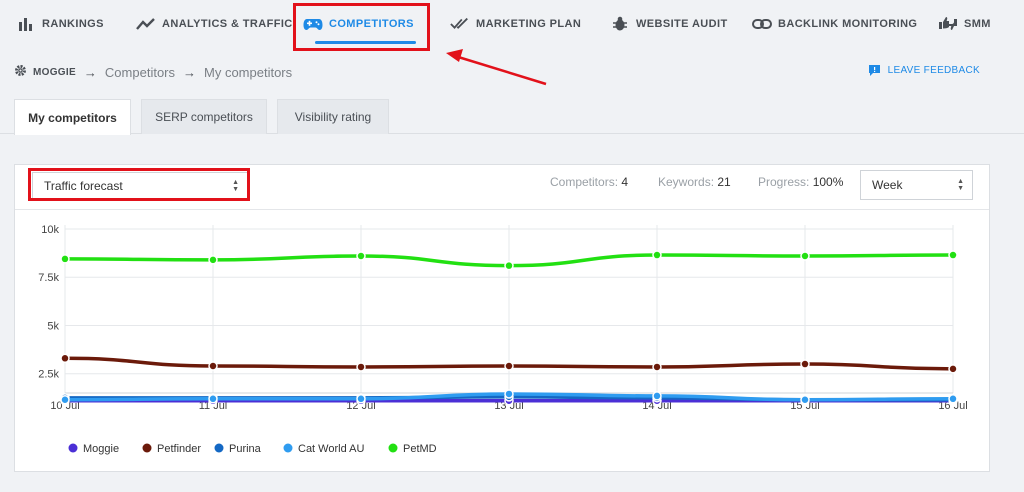 The height and width of the screenshot is (492, 1024). I want to click on thumbs-icon, so click(948, 24).